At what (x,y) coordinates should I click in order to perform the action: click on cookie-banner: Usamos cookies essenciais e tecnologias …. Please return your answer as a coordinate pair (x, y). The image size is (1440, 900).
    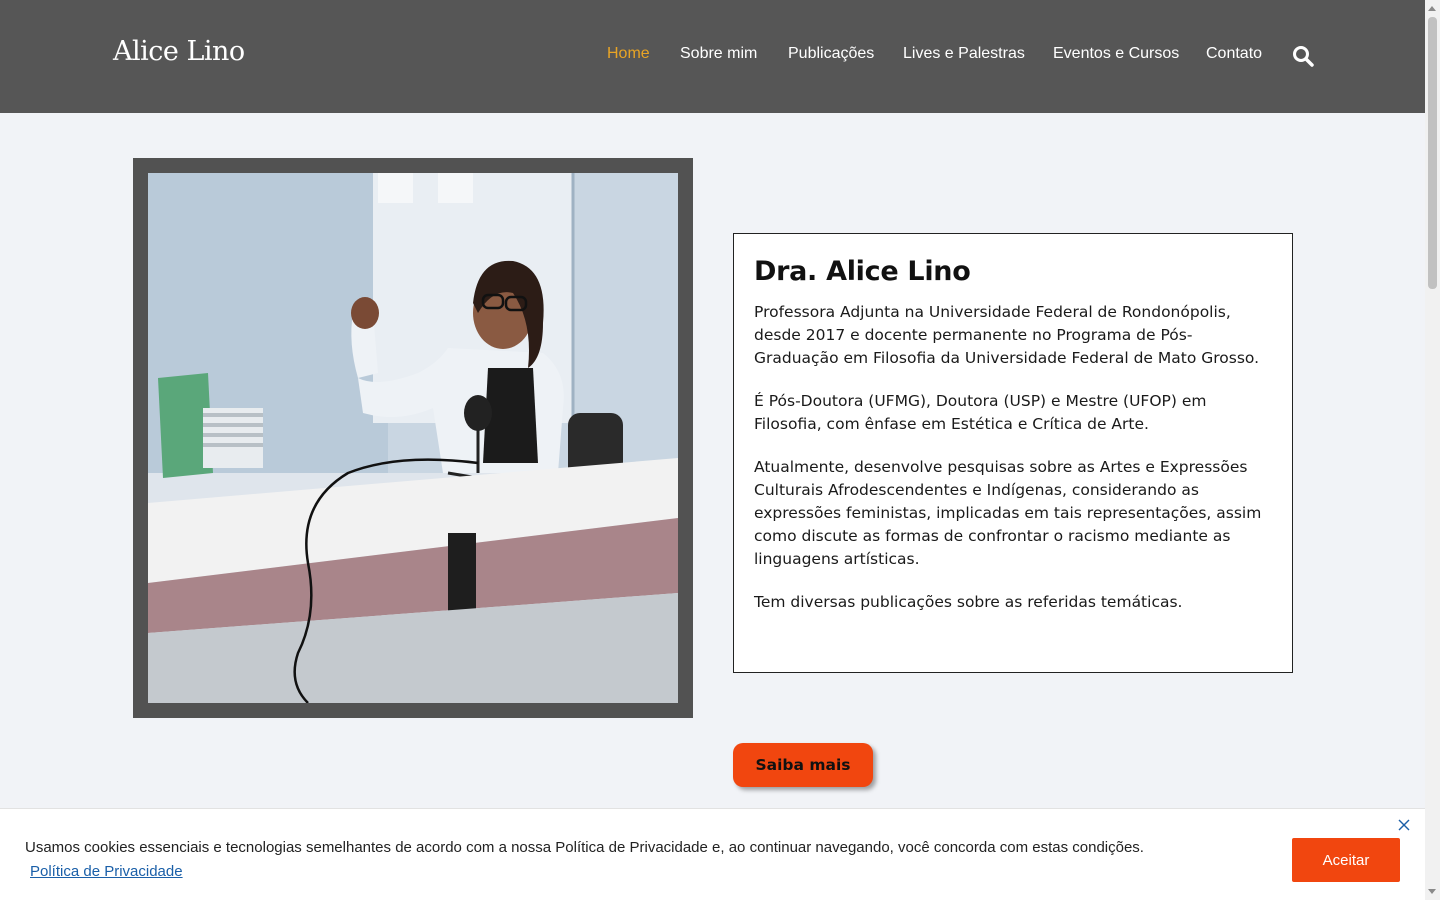
    Looking at the image, I should click on (712, 854).